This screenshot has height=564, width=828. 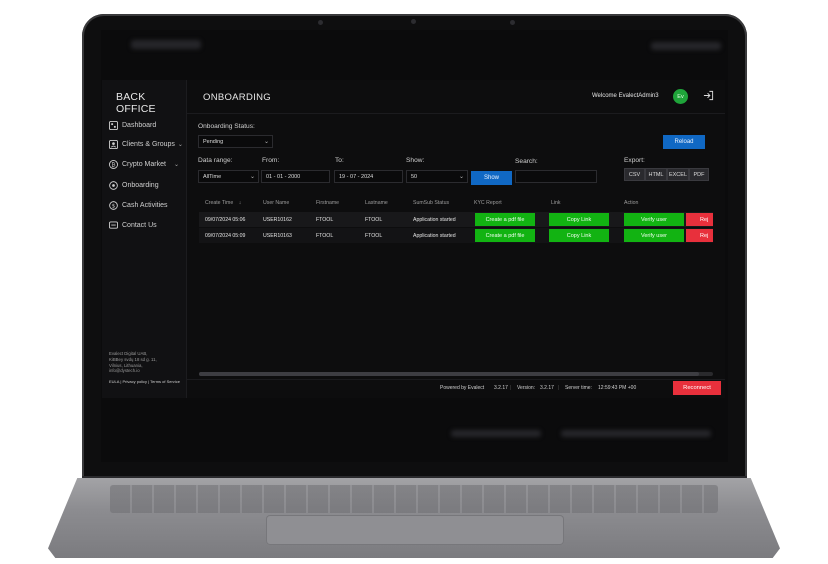 I want to click on export-csv-button: CSV, so click(x=634, y=174).